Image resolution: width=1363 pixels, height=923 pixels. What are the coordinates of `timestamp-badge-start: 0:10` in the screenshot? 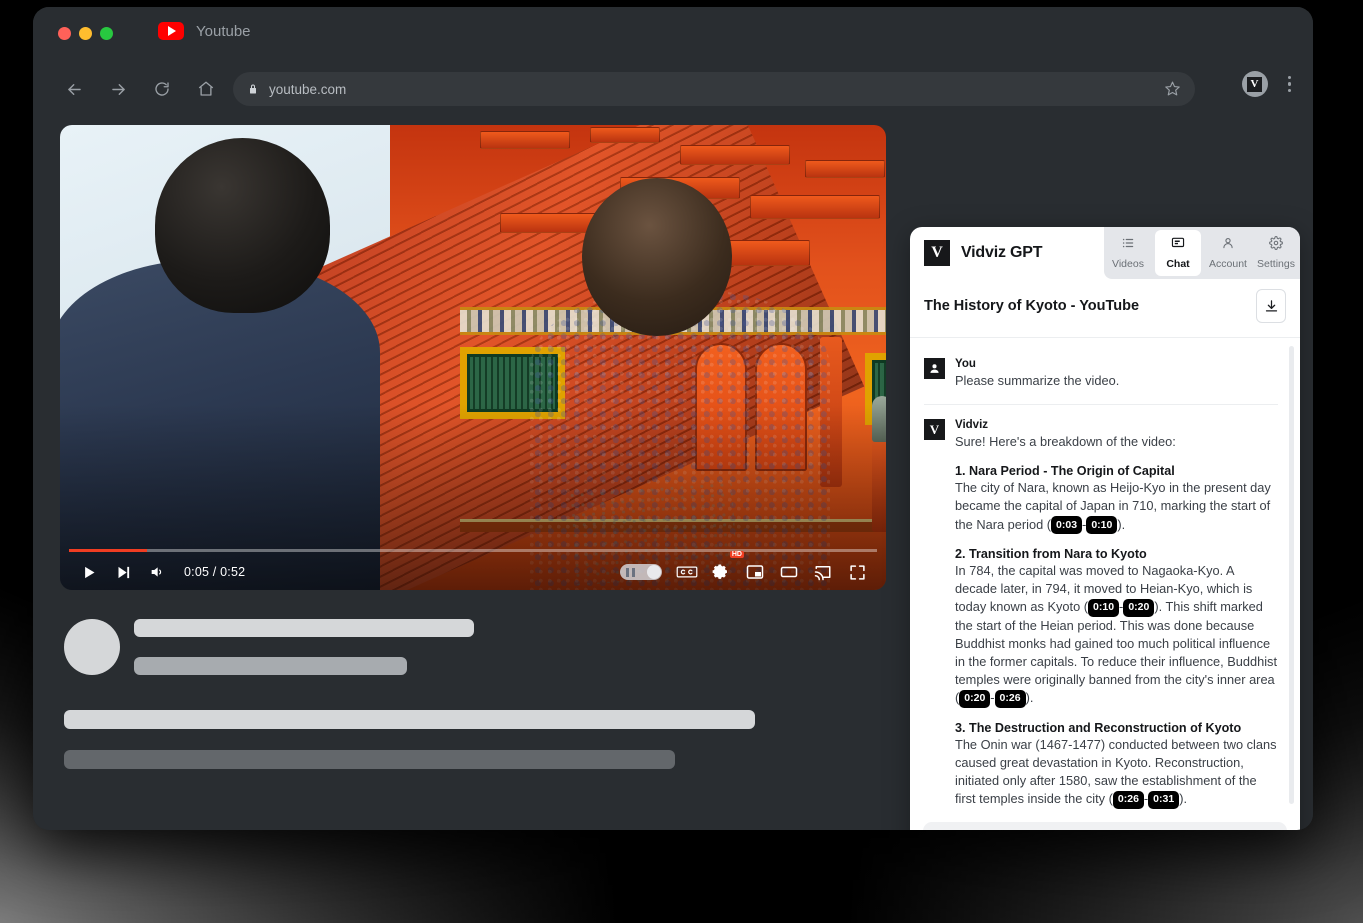 It's located at (1104, 607).